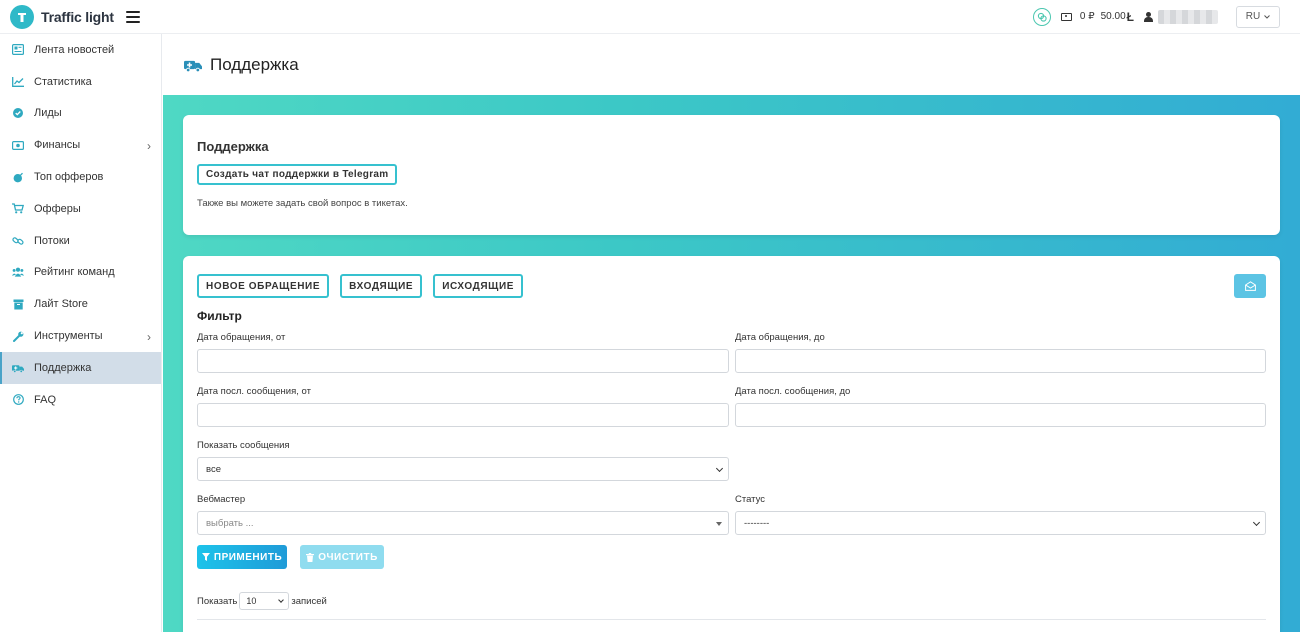 This screenshot has width=1300, height=632. I want to click on last-msg-to-input, so click(1000, 415).